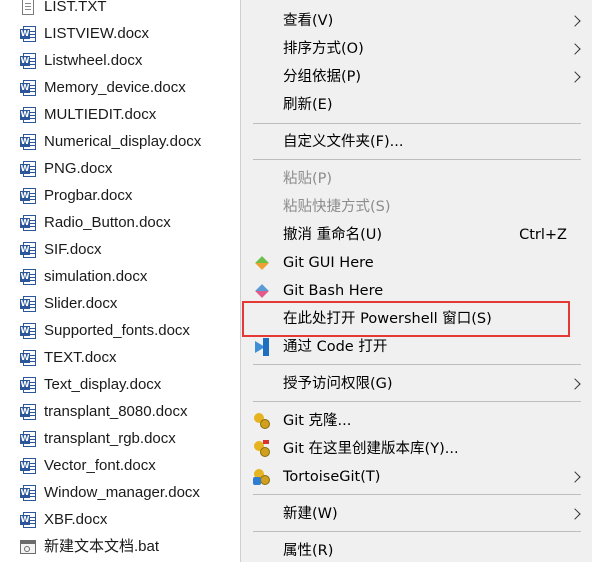 The height and width of the screenshot is (562, 592). Describe the element at coordinates (543, 235) in the screenshot. I see `shortcut-hint: Ctrl+Z` at that location.